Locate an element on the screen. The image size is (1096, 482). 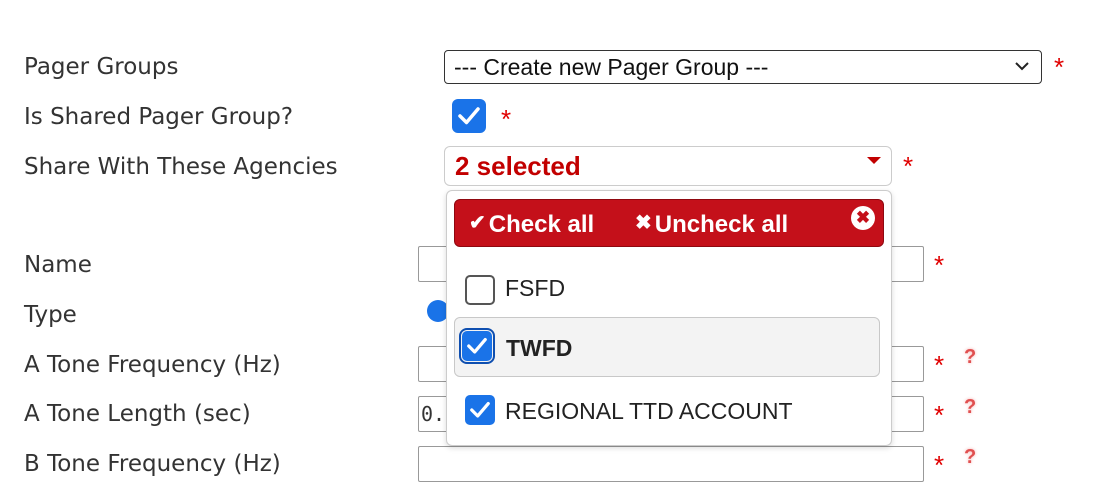
option-twfd: TWFD is located at coordinates (667, 347).